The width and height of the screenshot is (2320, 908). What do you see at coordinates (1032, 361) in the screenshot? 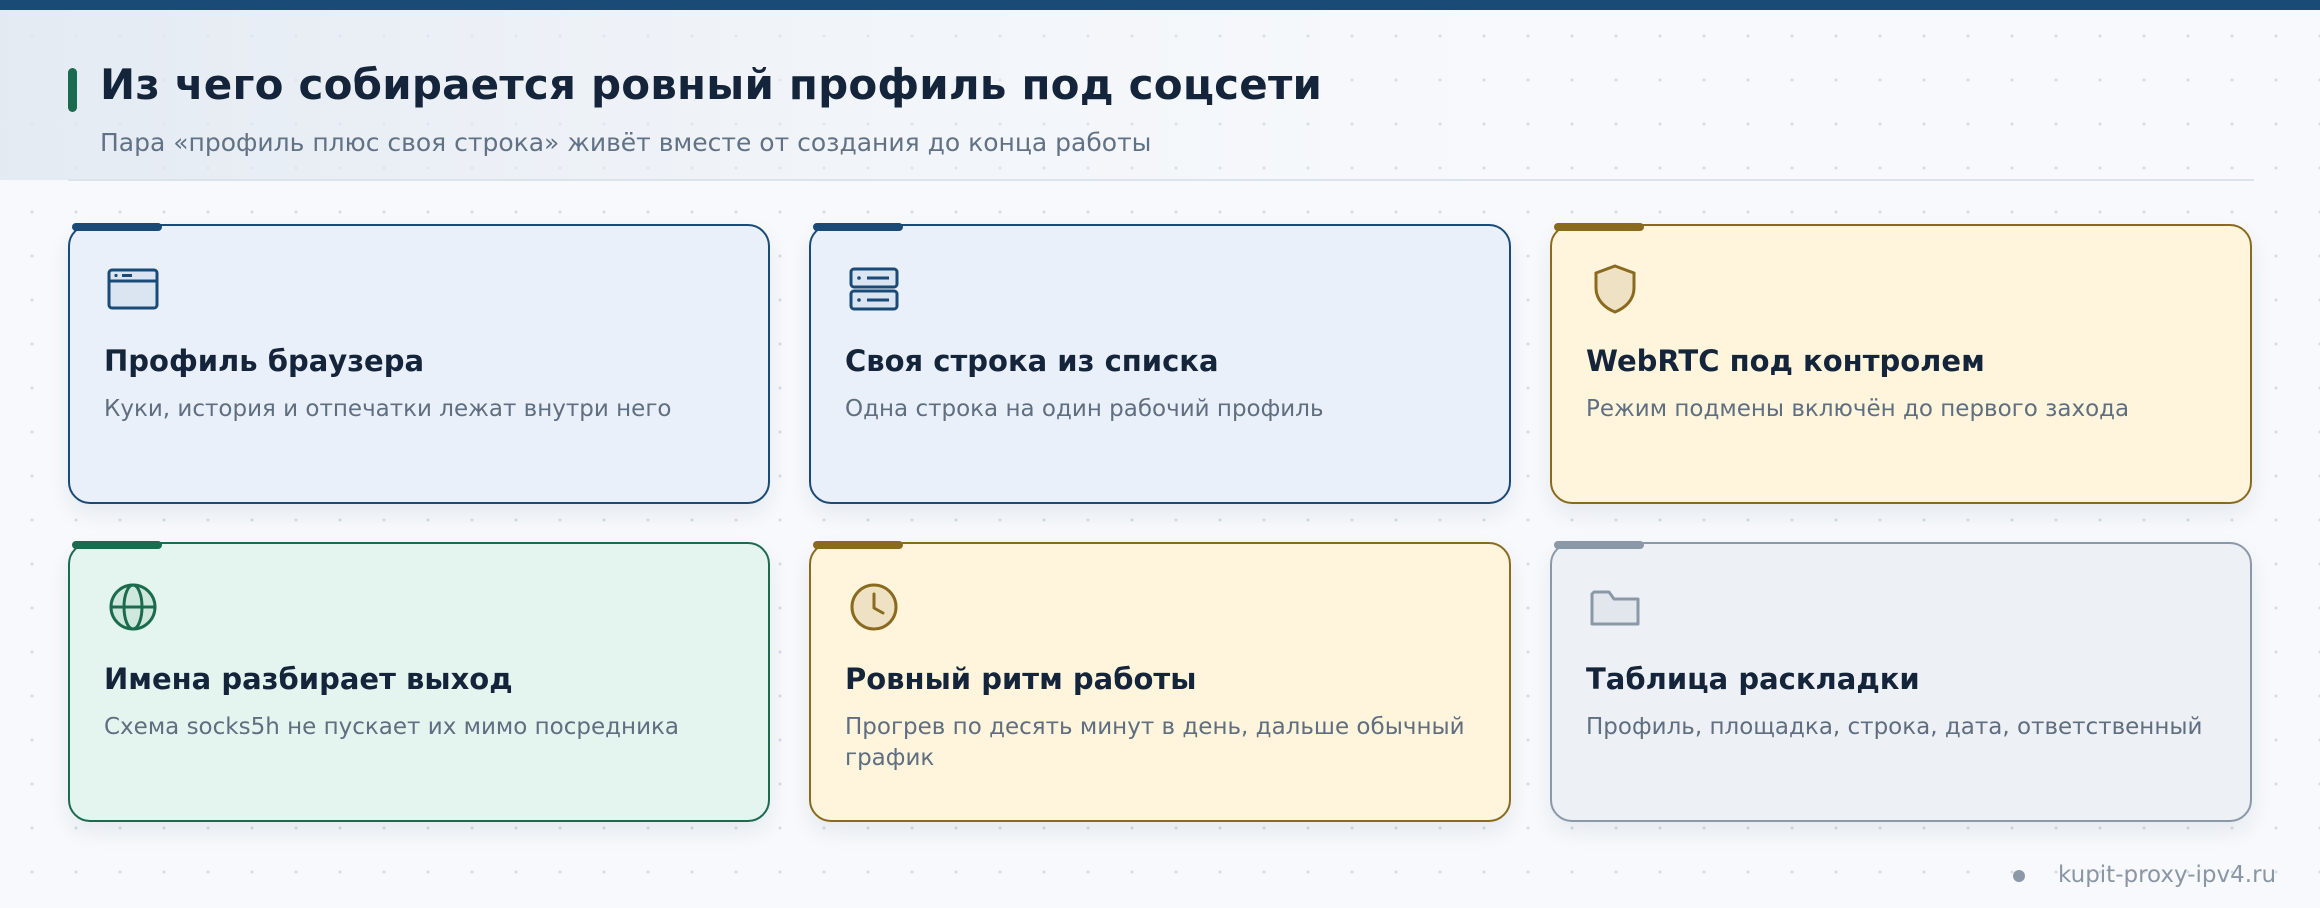
I see `card-title: Своя строка из списка` at bounding box center [1032, 361].